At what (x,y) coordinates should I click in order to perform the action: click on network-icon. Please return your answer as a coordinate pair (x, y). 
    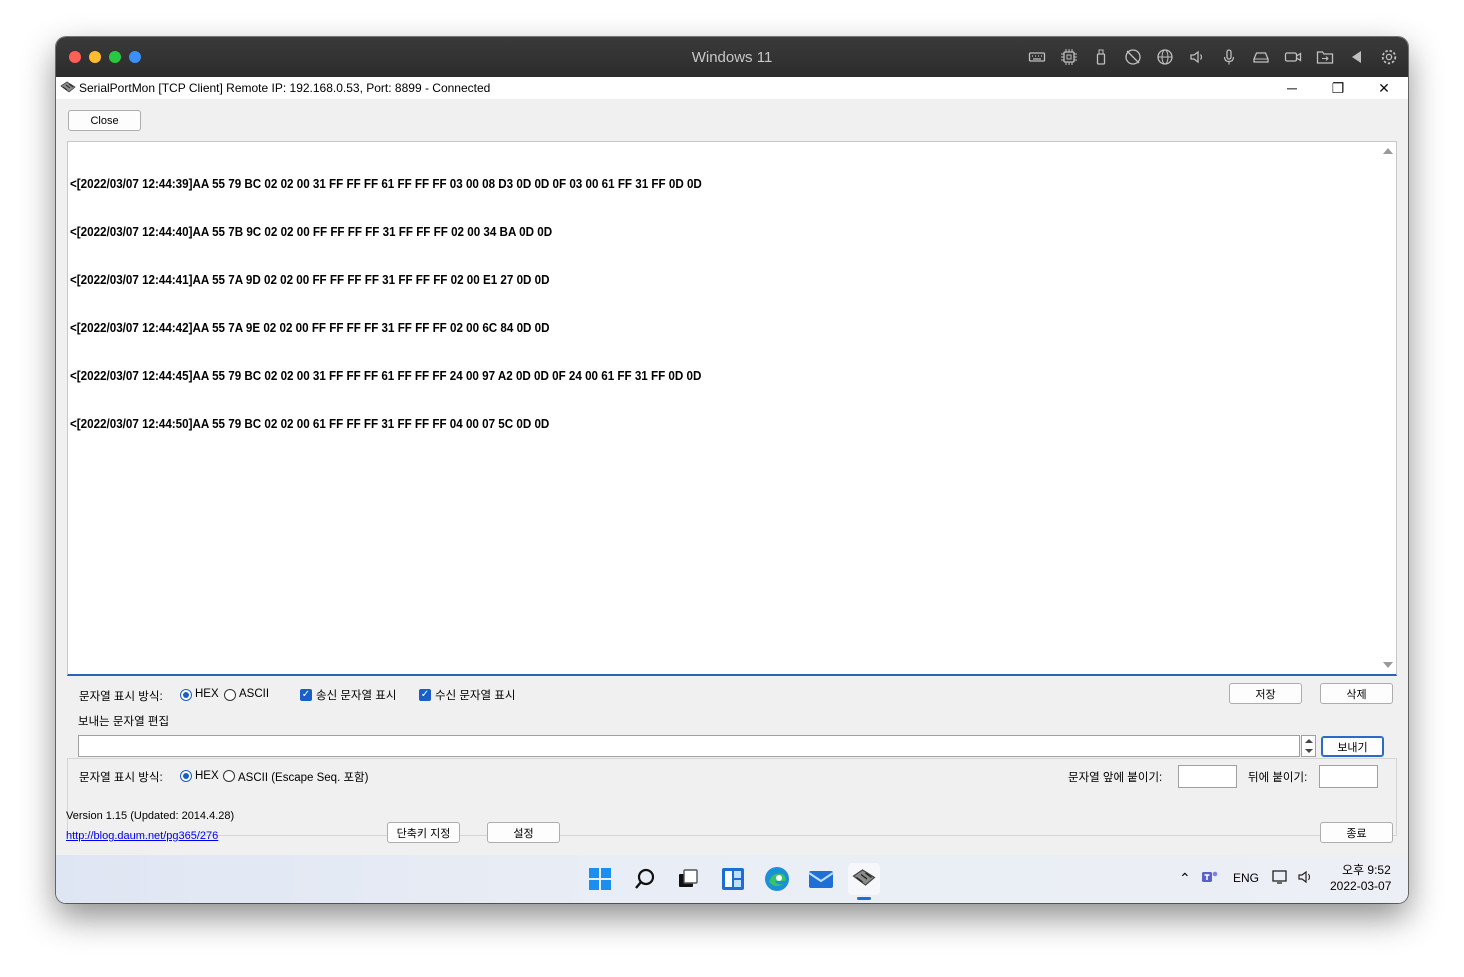
    Looking at the image, I should click on (1281, 878).